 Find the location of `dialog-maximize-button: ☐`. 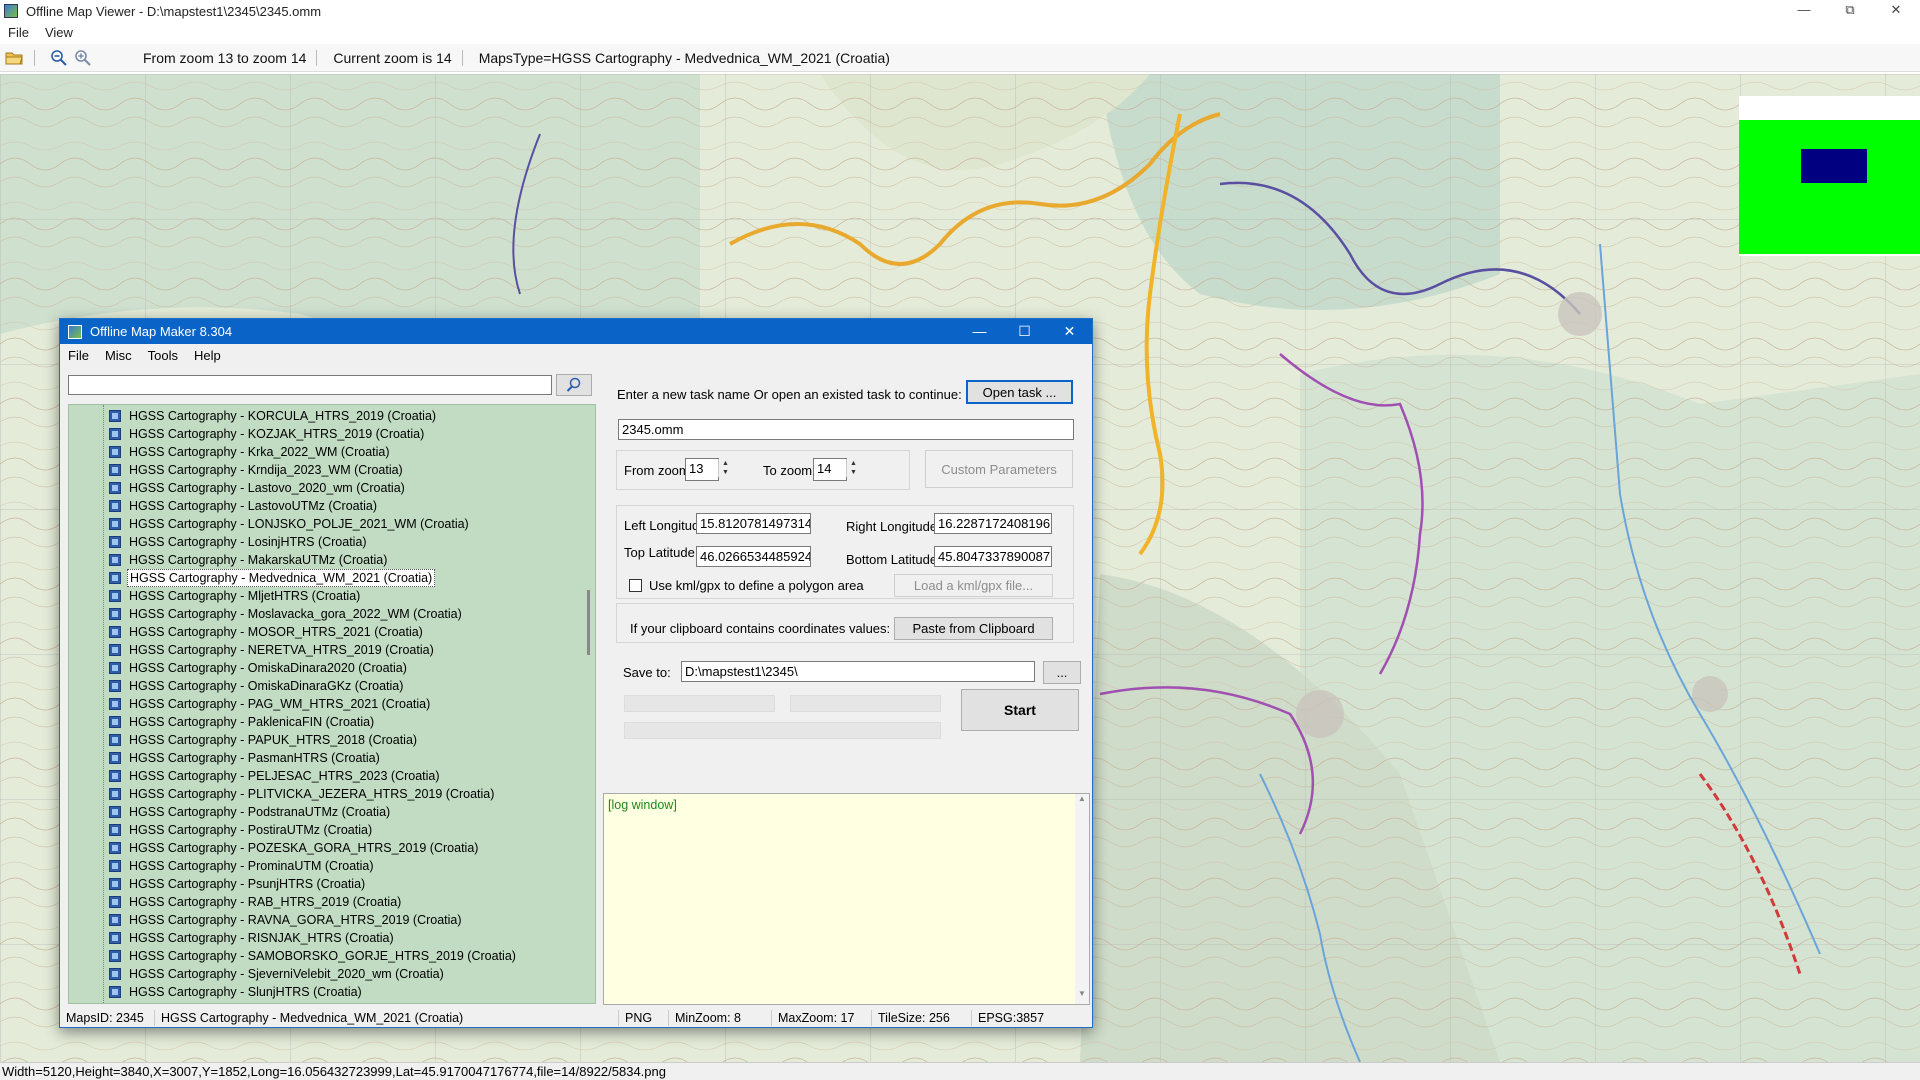

dialog-maximize-button: ☐ is located at coordinates (1024, 331).